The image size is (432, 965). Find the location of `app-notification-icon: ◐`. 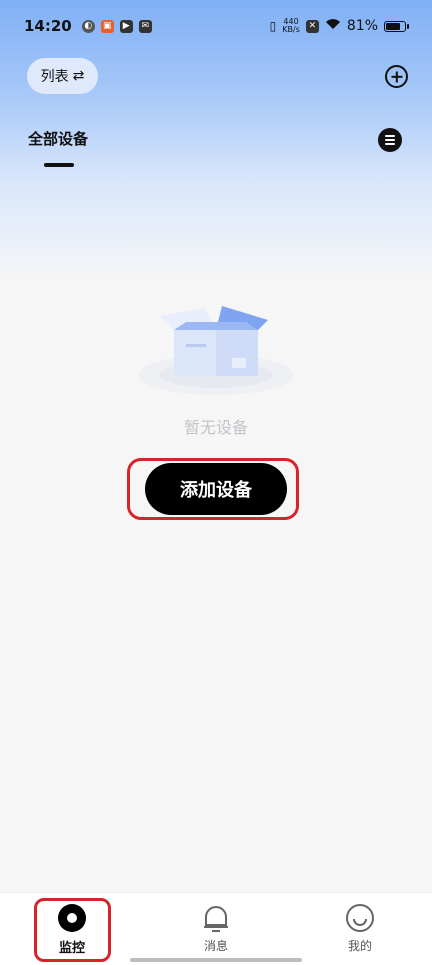

app-notification-icon: ◐ is located at coordinates (88, 26).